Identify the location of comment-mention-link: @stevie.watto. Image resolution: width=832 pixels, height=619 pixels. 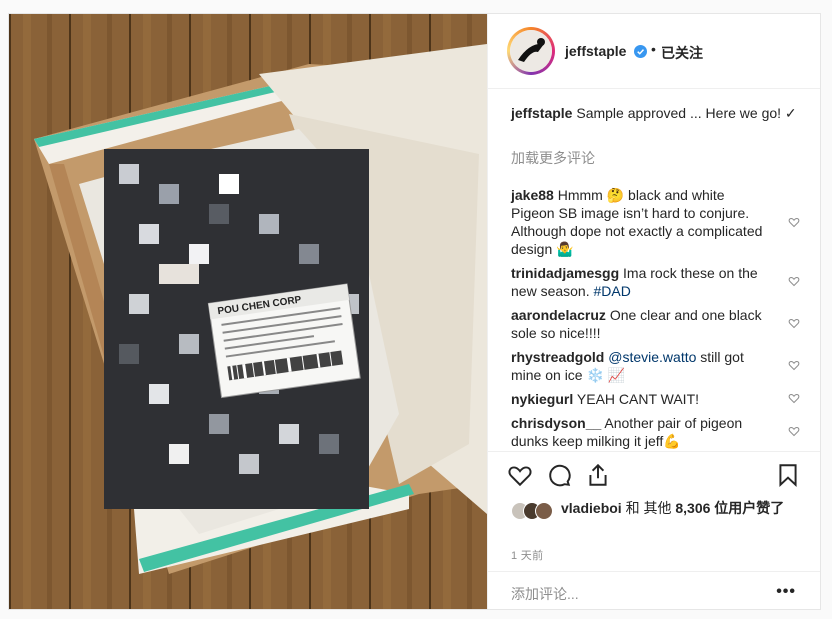
(652, 357).